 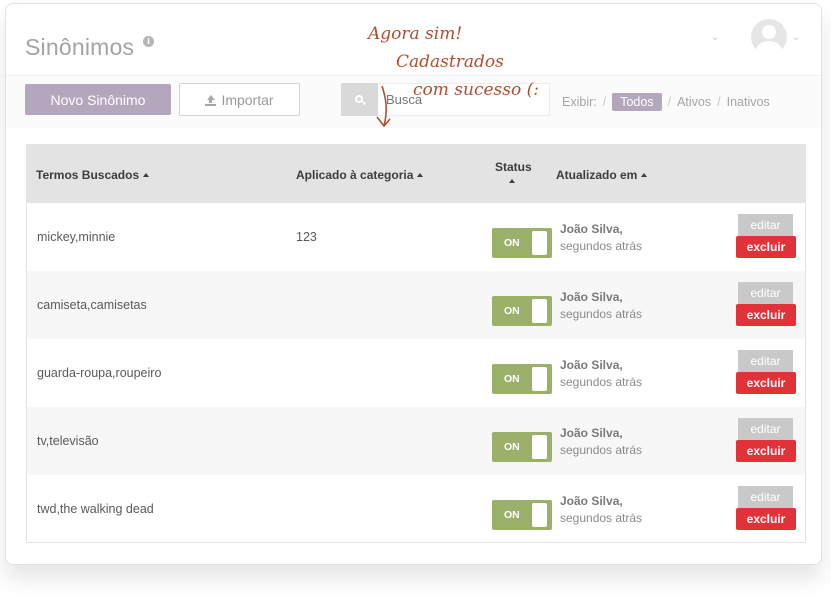 What do you see at coordinates (148, 41) in the screenshot?
I see `info-icon: i` at bounding box center [148, 41].